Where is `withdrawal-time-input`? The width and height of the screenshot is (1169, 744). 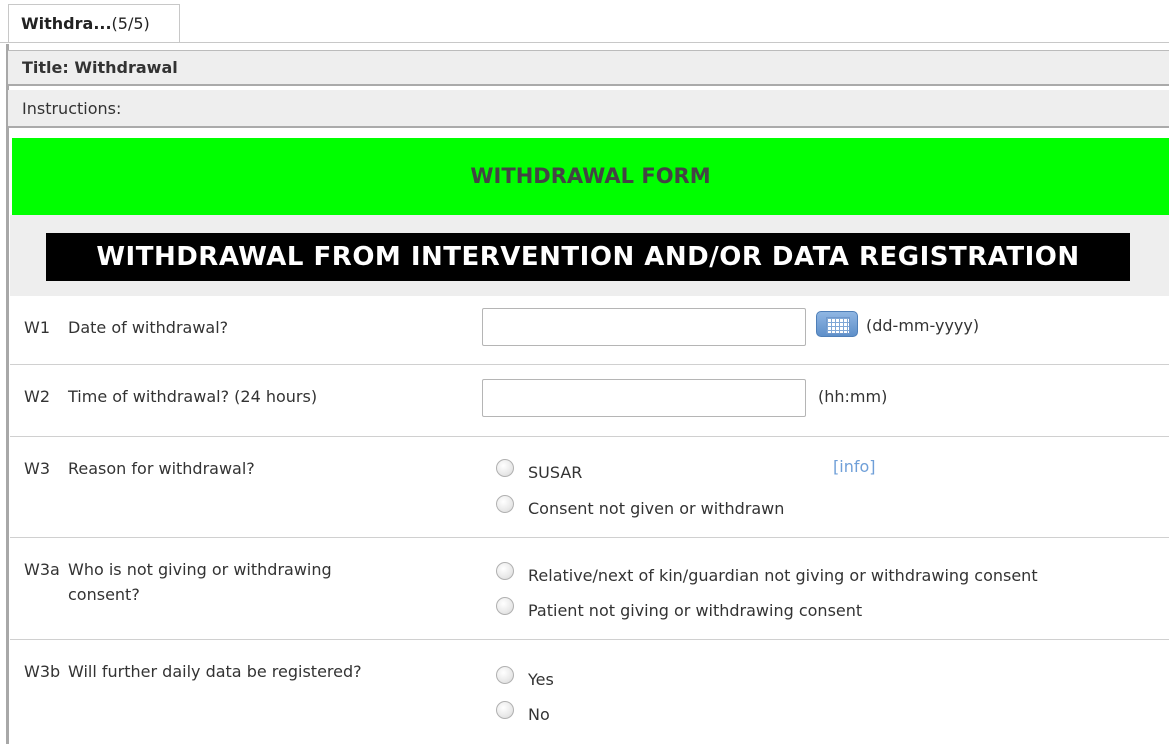
withdrawal-time-input is located at coordinates (644, 398).